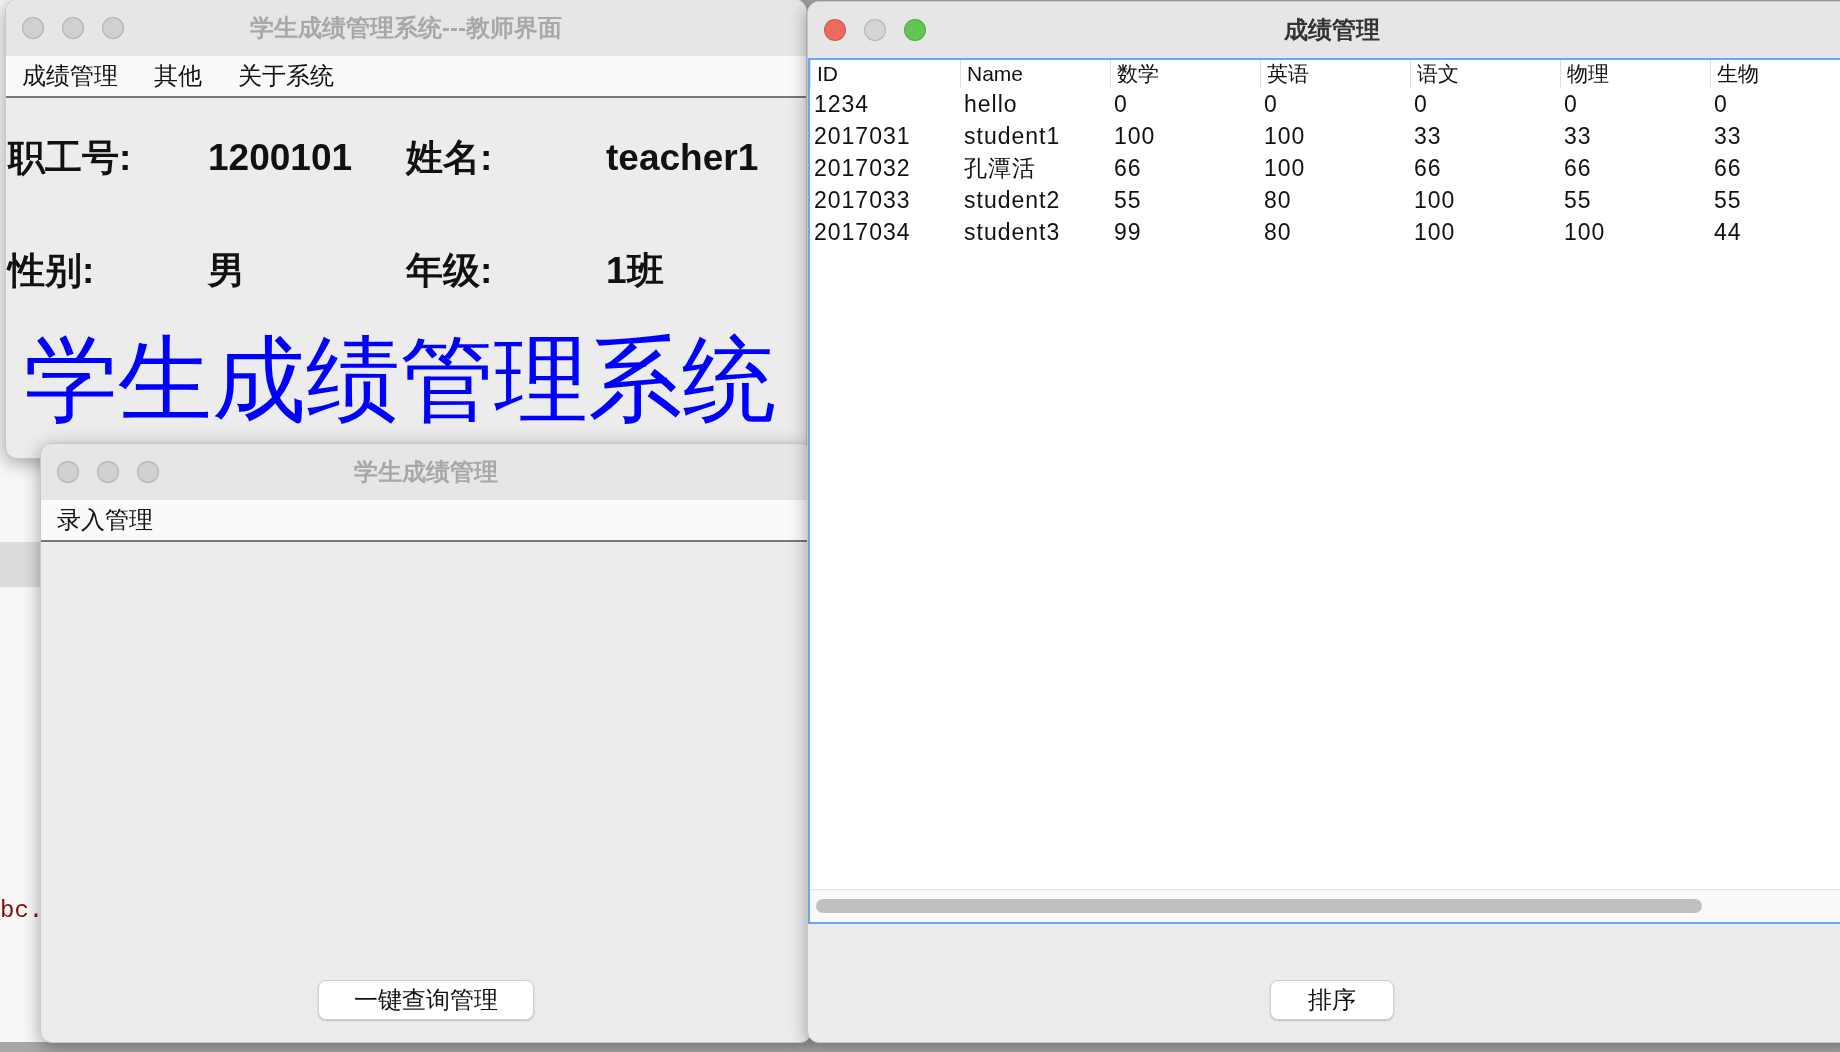 Image resolution: width=1840 pixels, height=1052 pixels. I want to click on field-label: 性别:, so click(51, 270).